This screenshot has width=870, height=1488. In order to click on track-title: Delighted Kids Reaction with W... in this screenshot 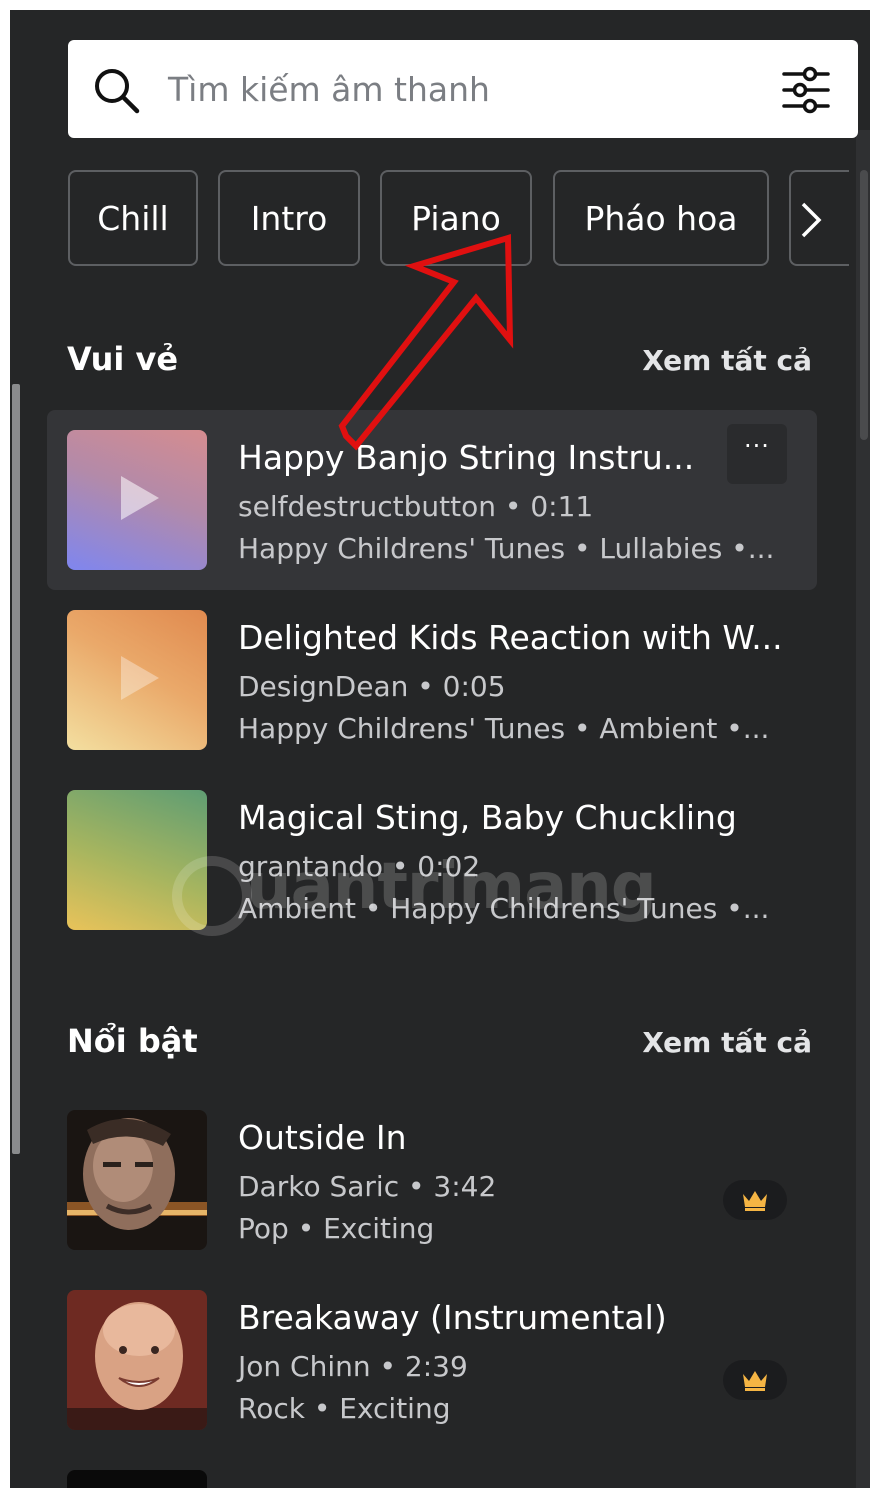, I will do `click(510, 637)`.